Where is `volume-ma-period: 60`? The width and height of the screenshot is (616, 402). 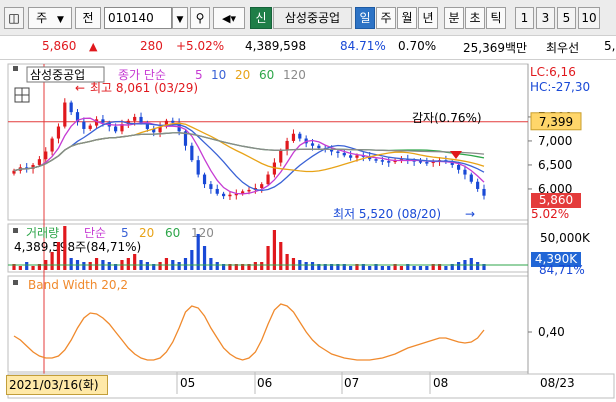 volume-ma-period: 60 is located at coordinates (172, 233).